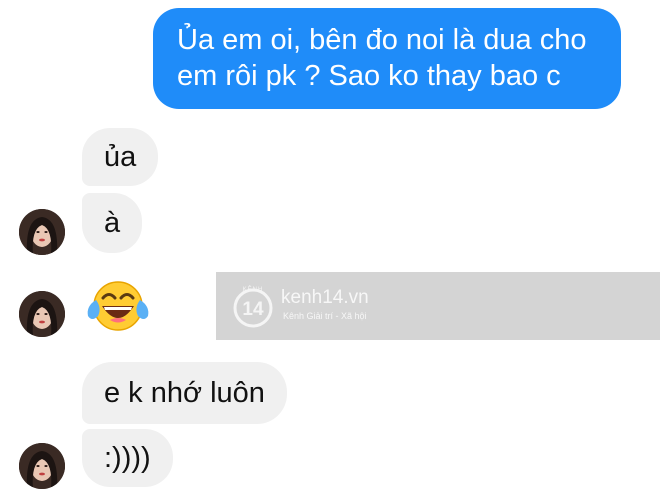 The width and height of the screenshot is (660, 500). I want to click on received-message-bubble: à, so click(112, 223).